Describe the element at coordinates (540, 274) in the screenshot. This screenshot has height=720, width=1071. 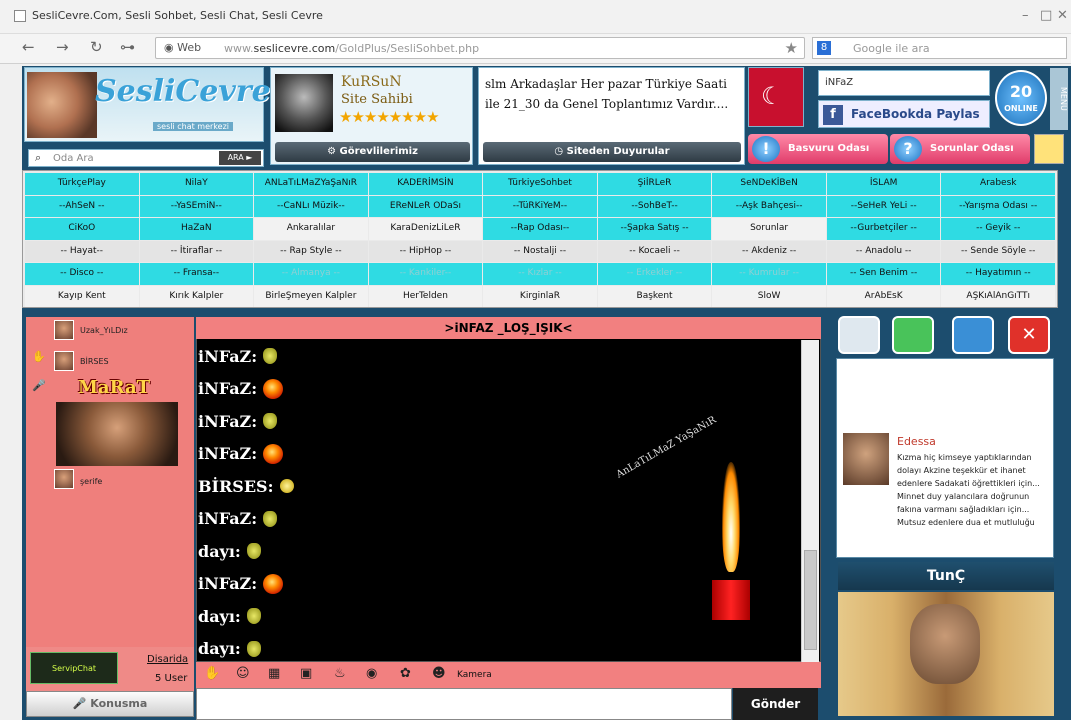
I see `room-item: -- Kızlar --` at that location.